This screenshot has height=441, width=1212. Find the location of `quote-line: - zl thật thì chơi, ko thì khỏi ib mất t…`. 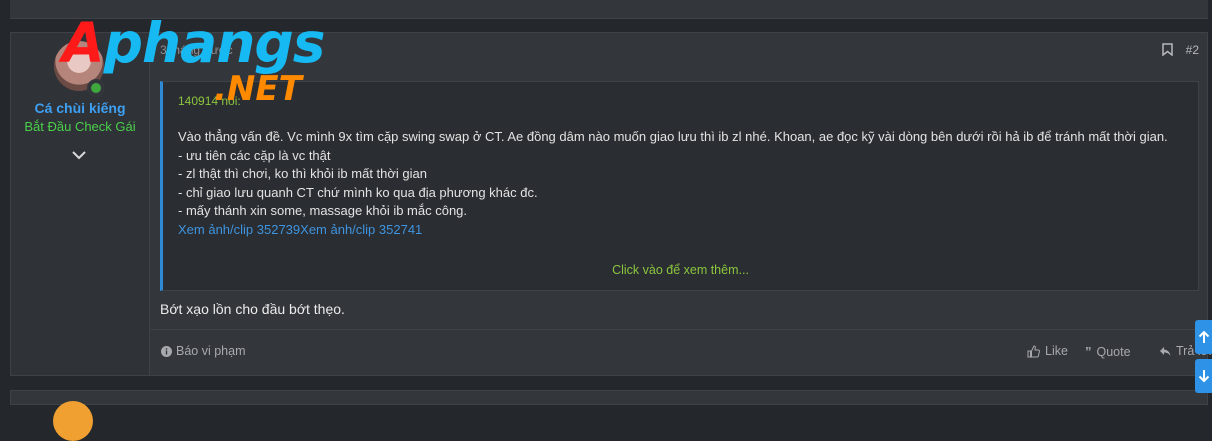

quote-line: - zl thật thì chơi, ko thì khỏi ib mất t… is located at coordinates (302, 173).